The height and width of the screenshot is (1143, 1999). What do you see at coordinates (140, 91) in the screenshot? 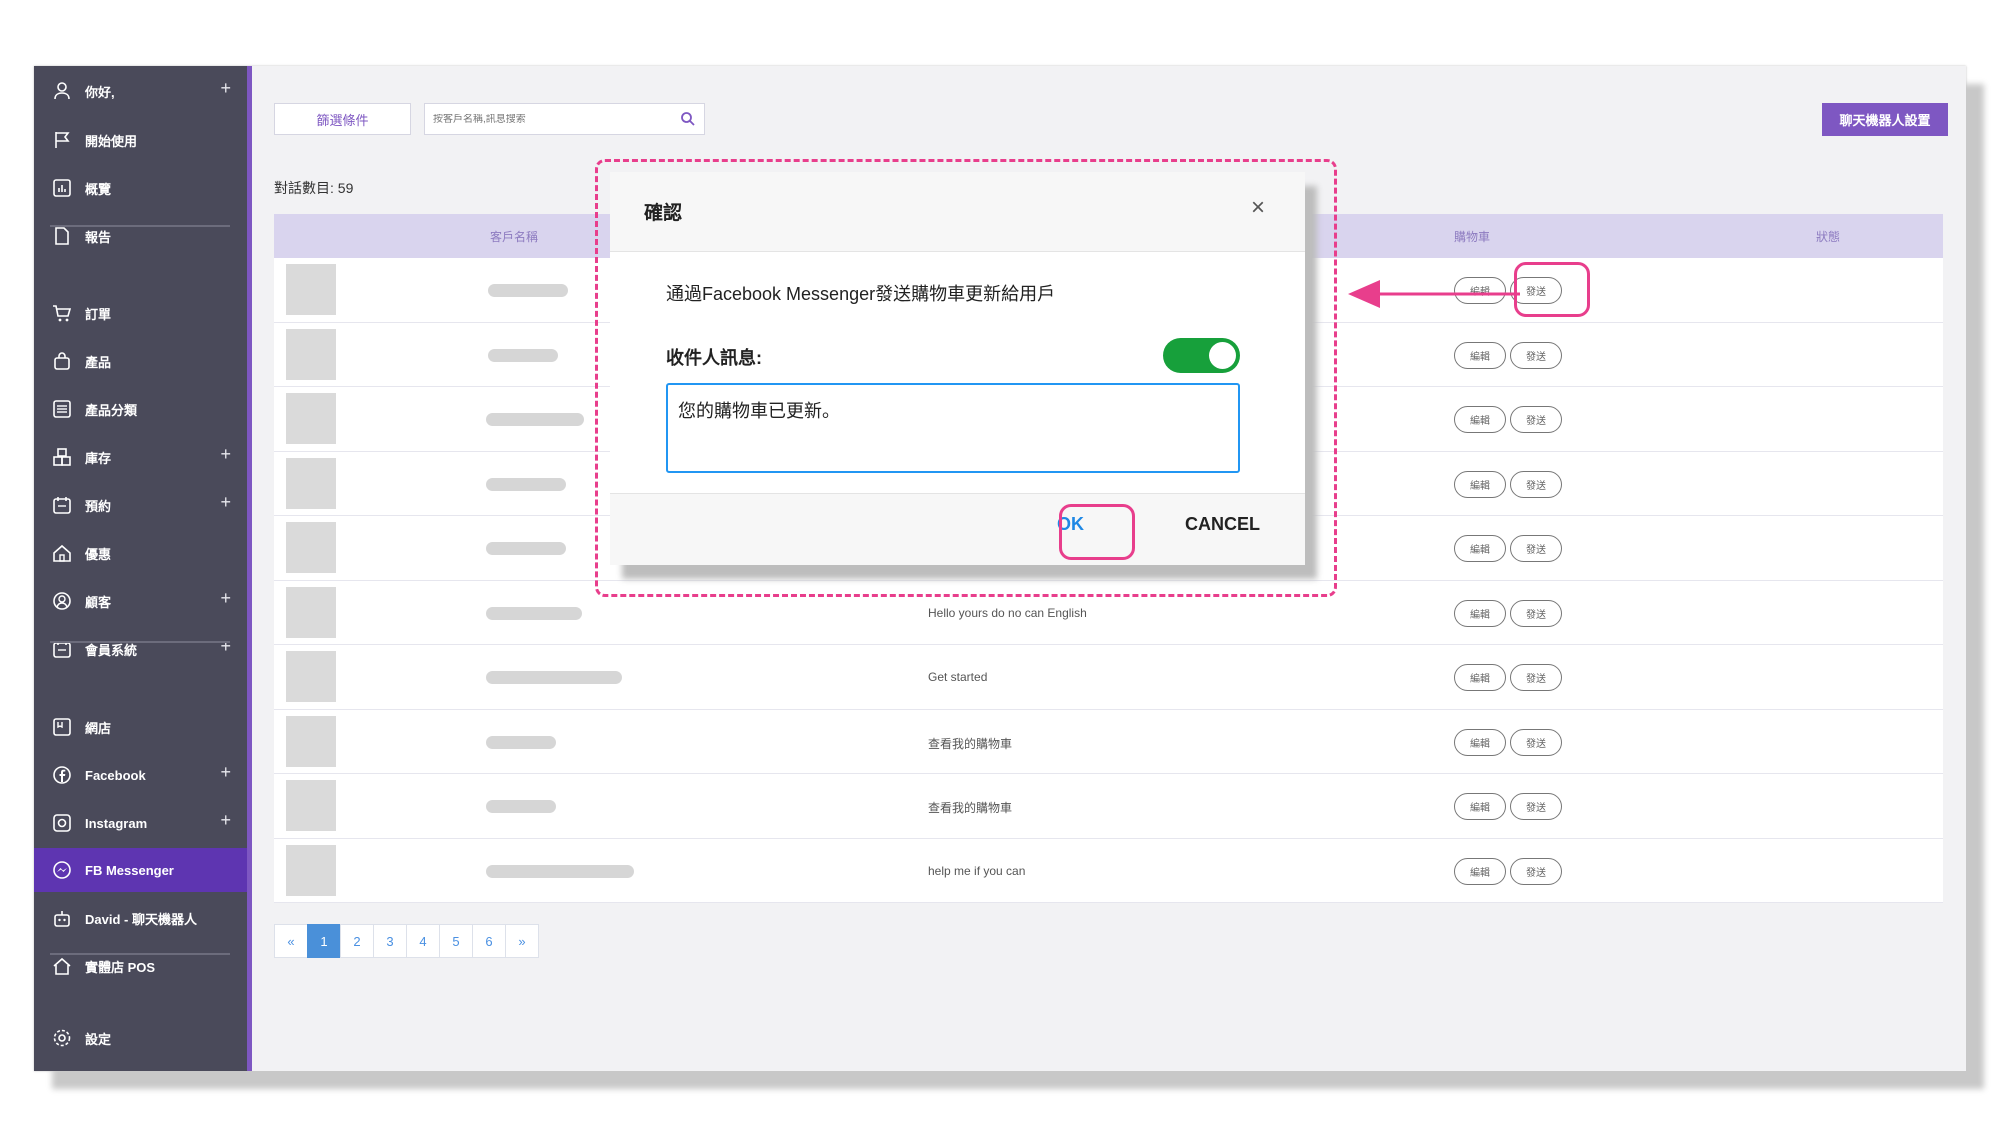
I see `sidebar-item: 你好, +` at bounding box center [140, 91].